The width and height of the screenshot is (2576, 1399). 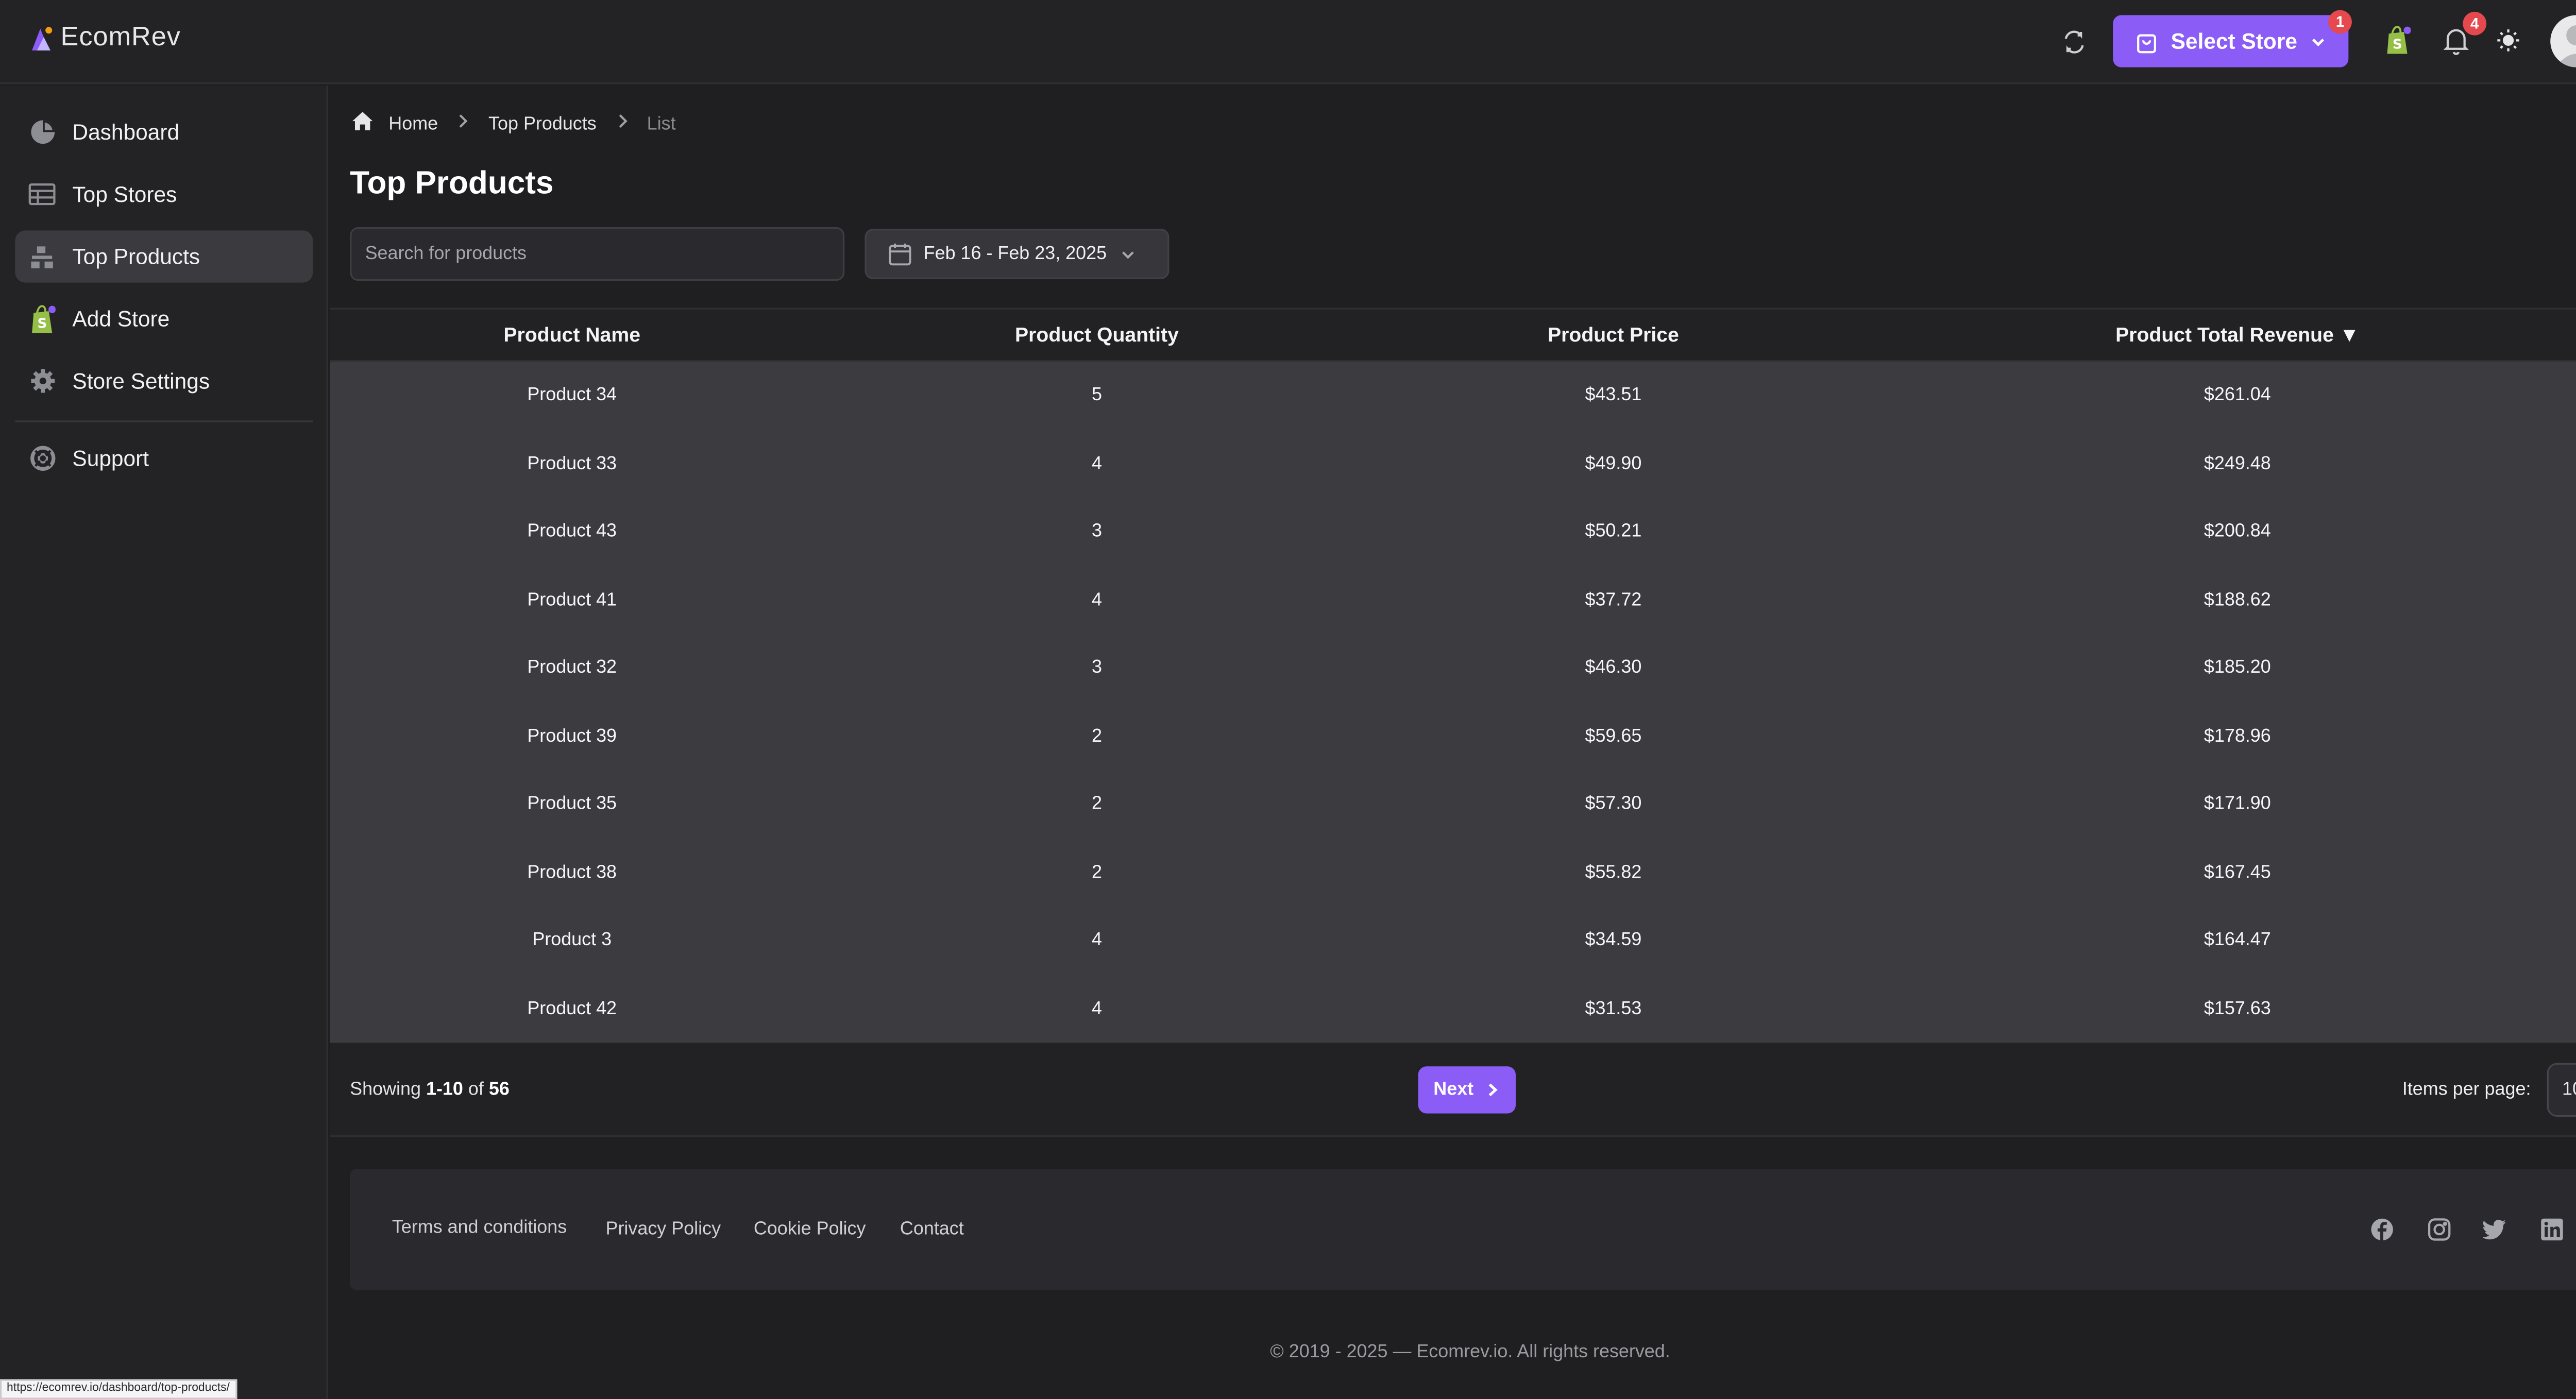 I want to click on cell-product-name: Product 32, so click(x=572, y=668).